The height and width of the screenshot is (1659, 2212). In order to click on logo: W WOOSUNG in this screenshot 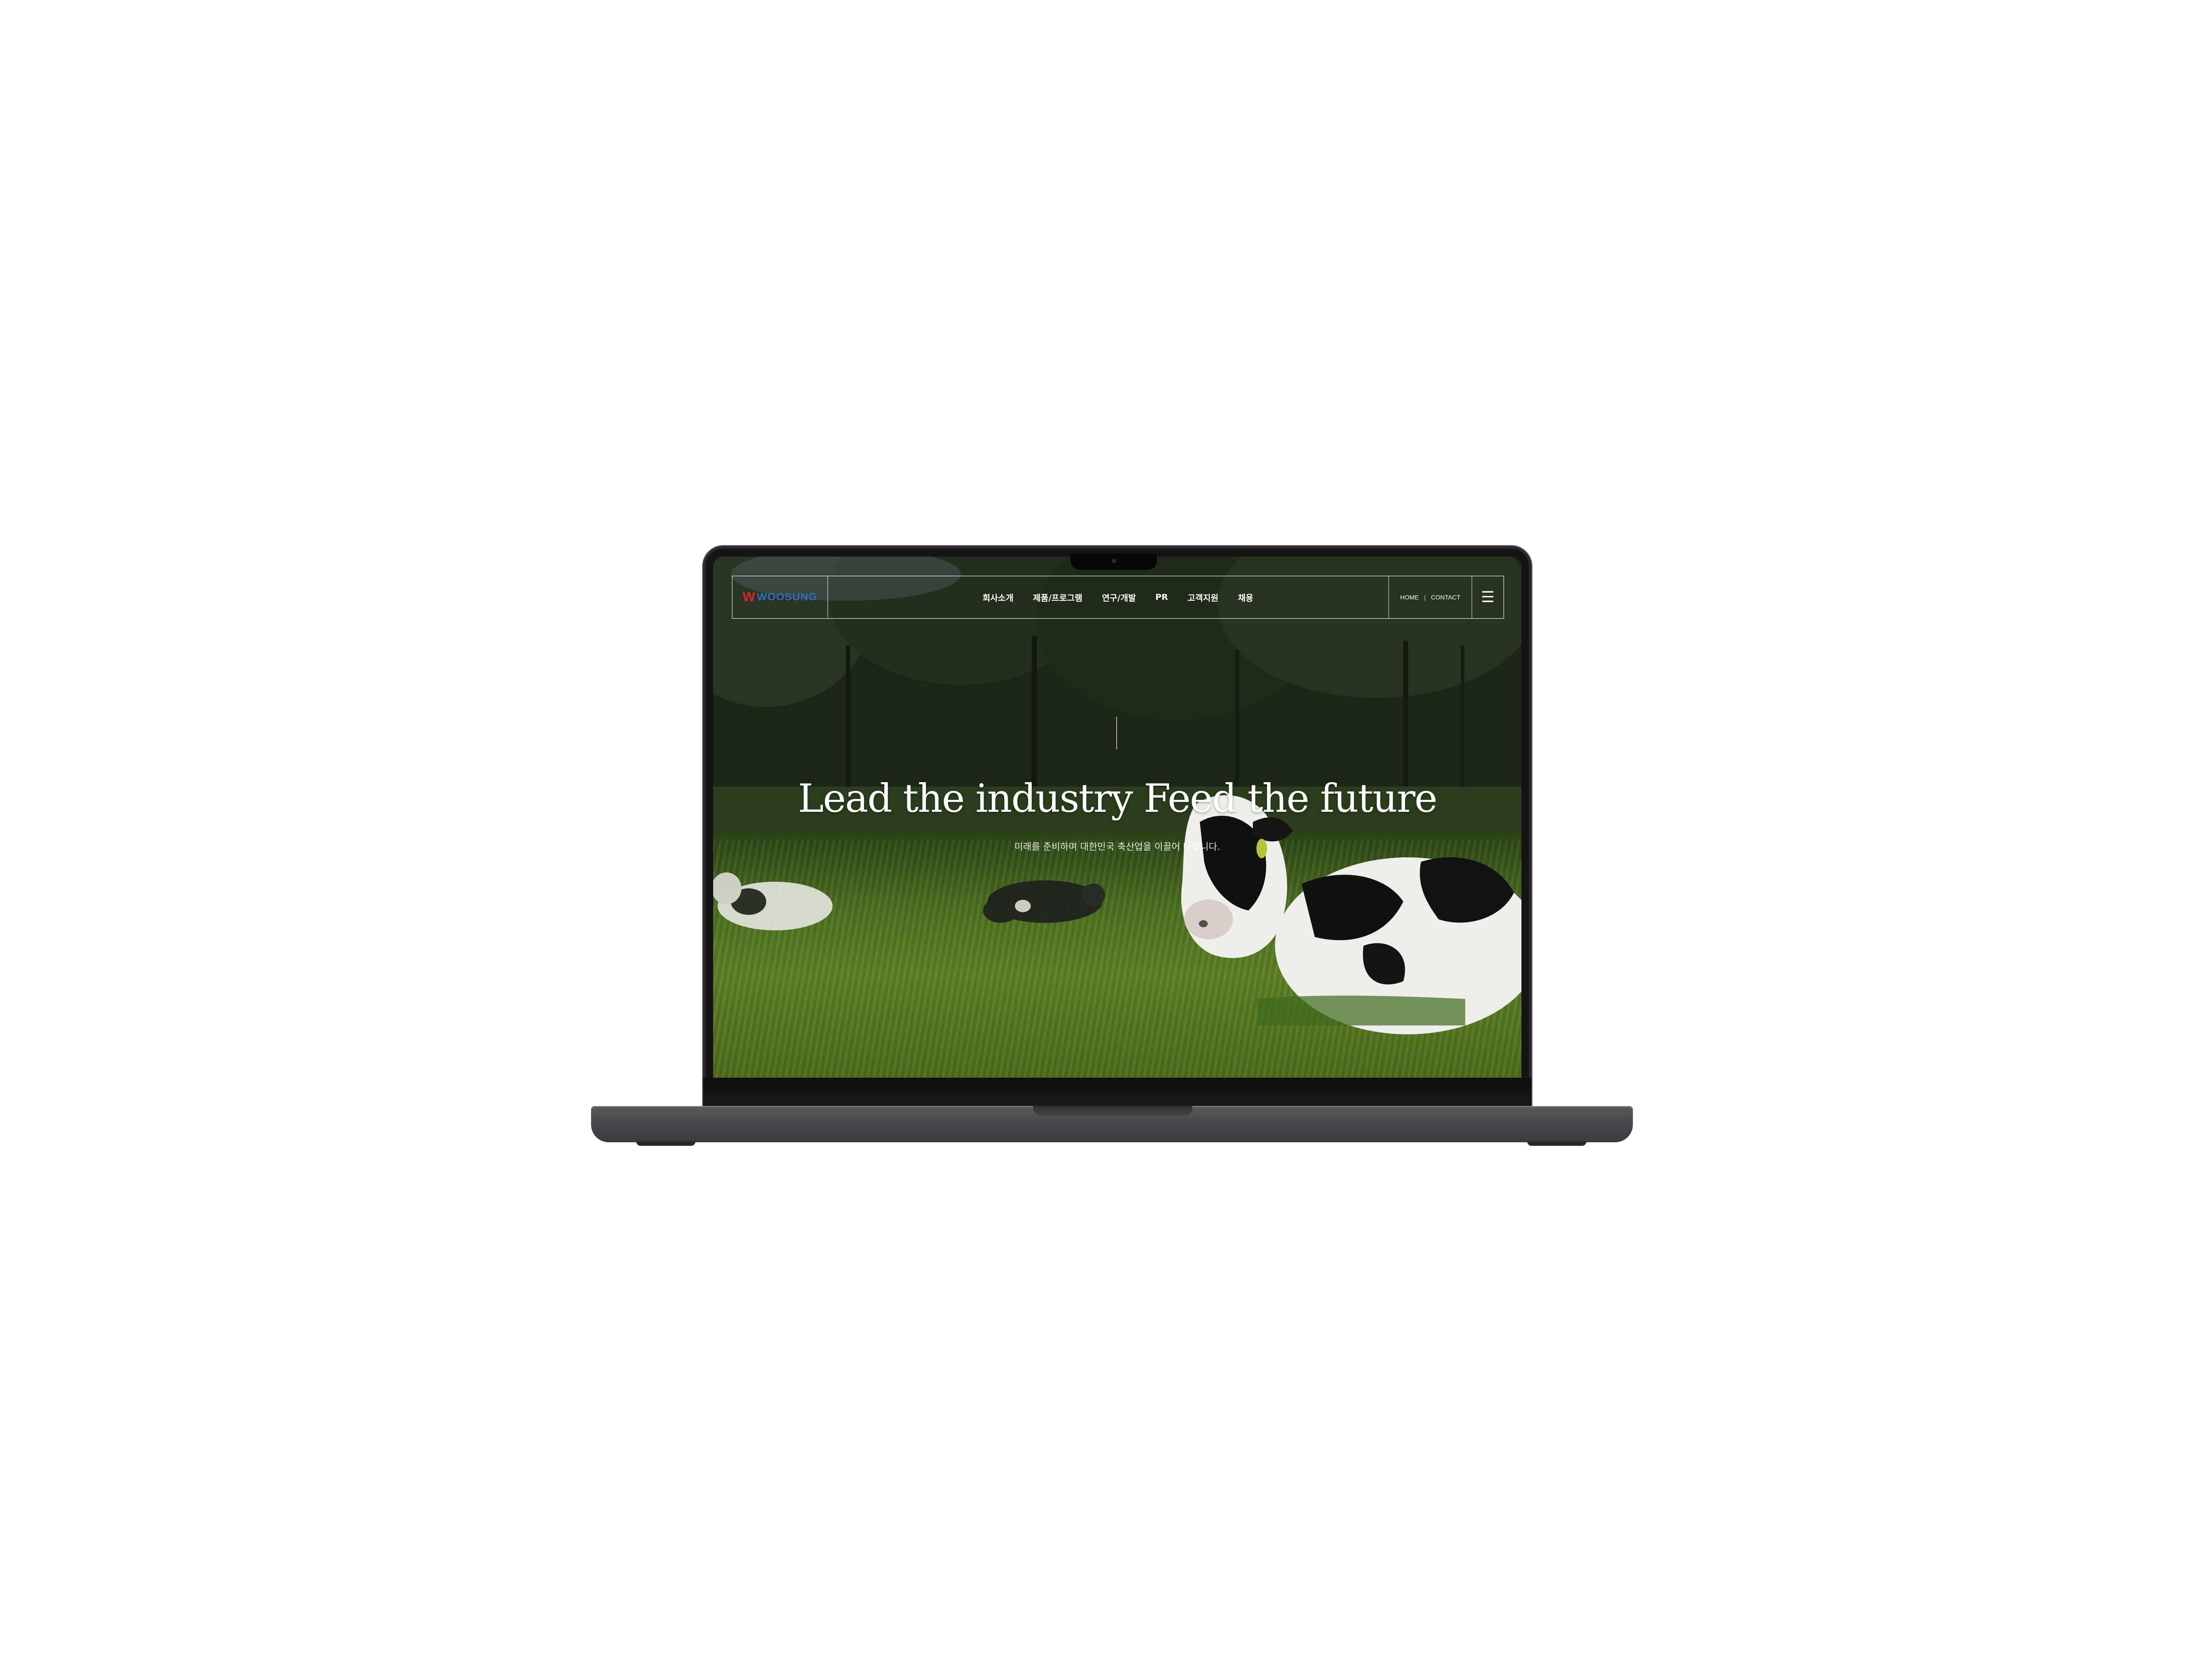, I will do `click(781, 597)`.